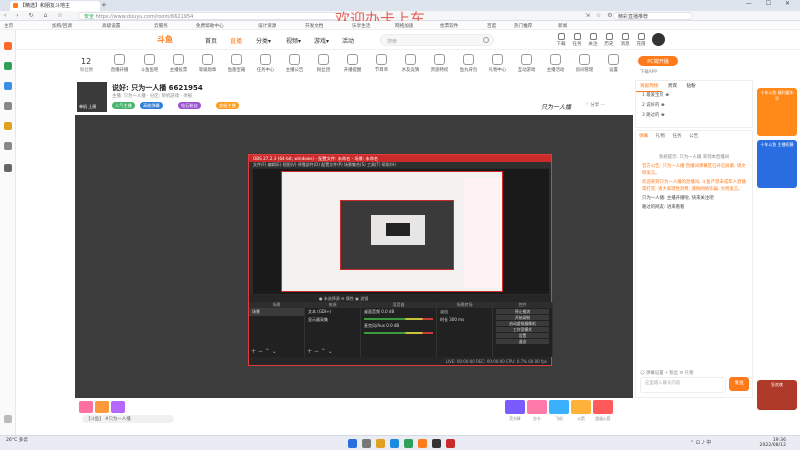 This screenshot has width=800, height=450. I want to click on rank-row: 3 路过的 ♚, so click(694, 115).